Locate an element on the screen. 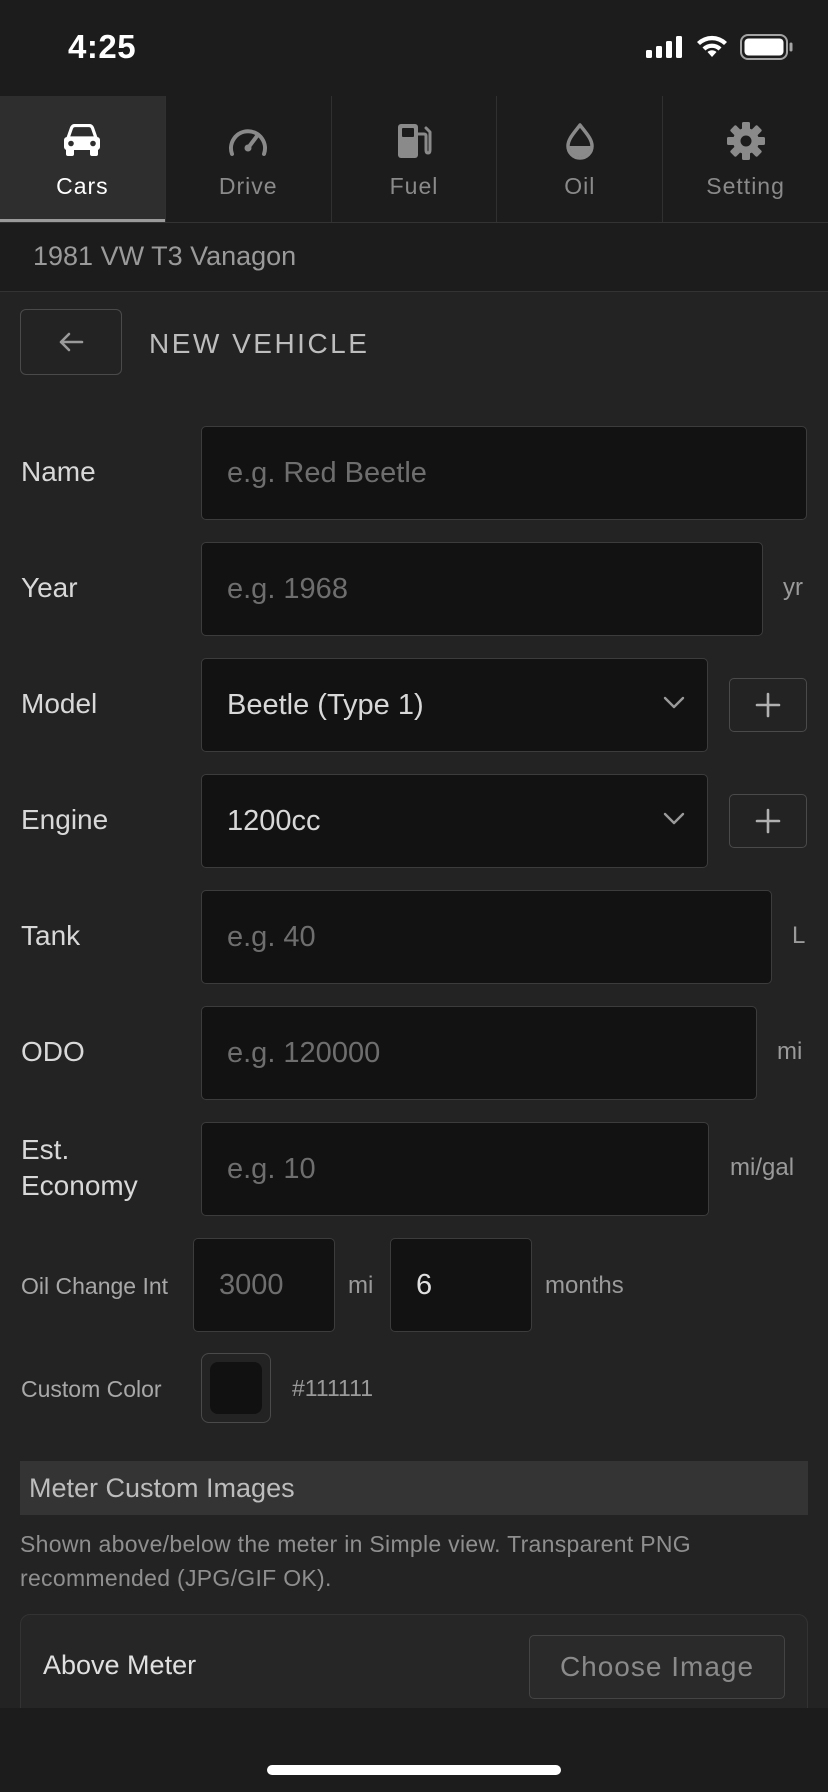  year-unit: yr is located at coordinates (793, 587).